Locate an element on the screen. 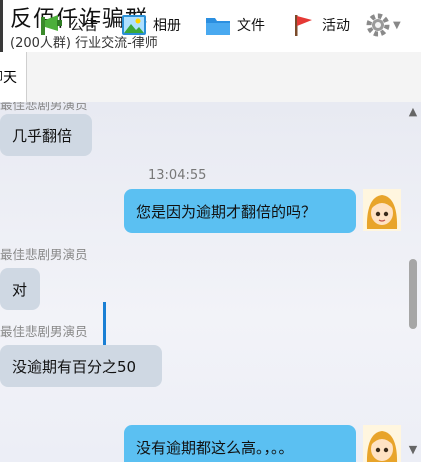  text-cursor is located at coordinates (104, 324).